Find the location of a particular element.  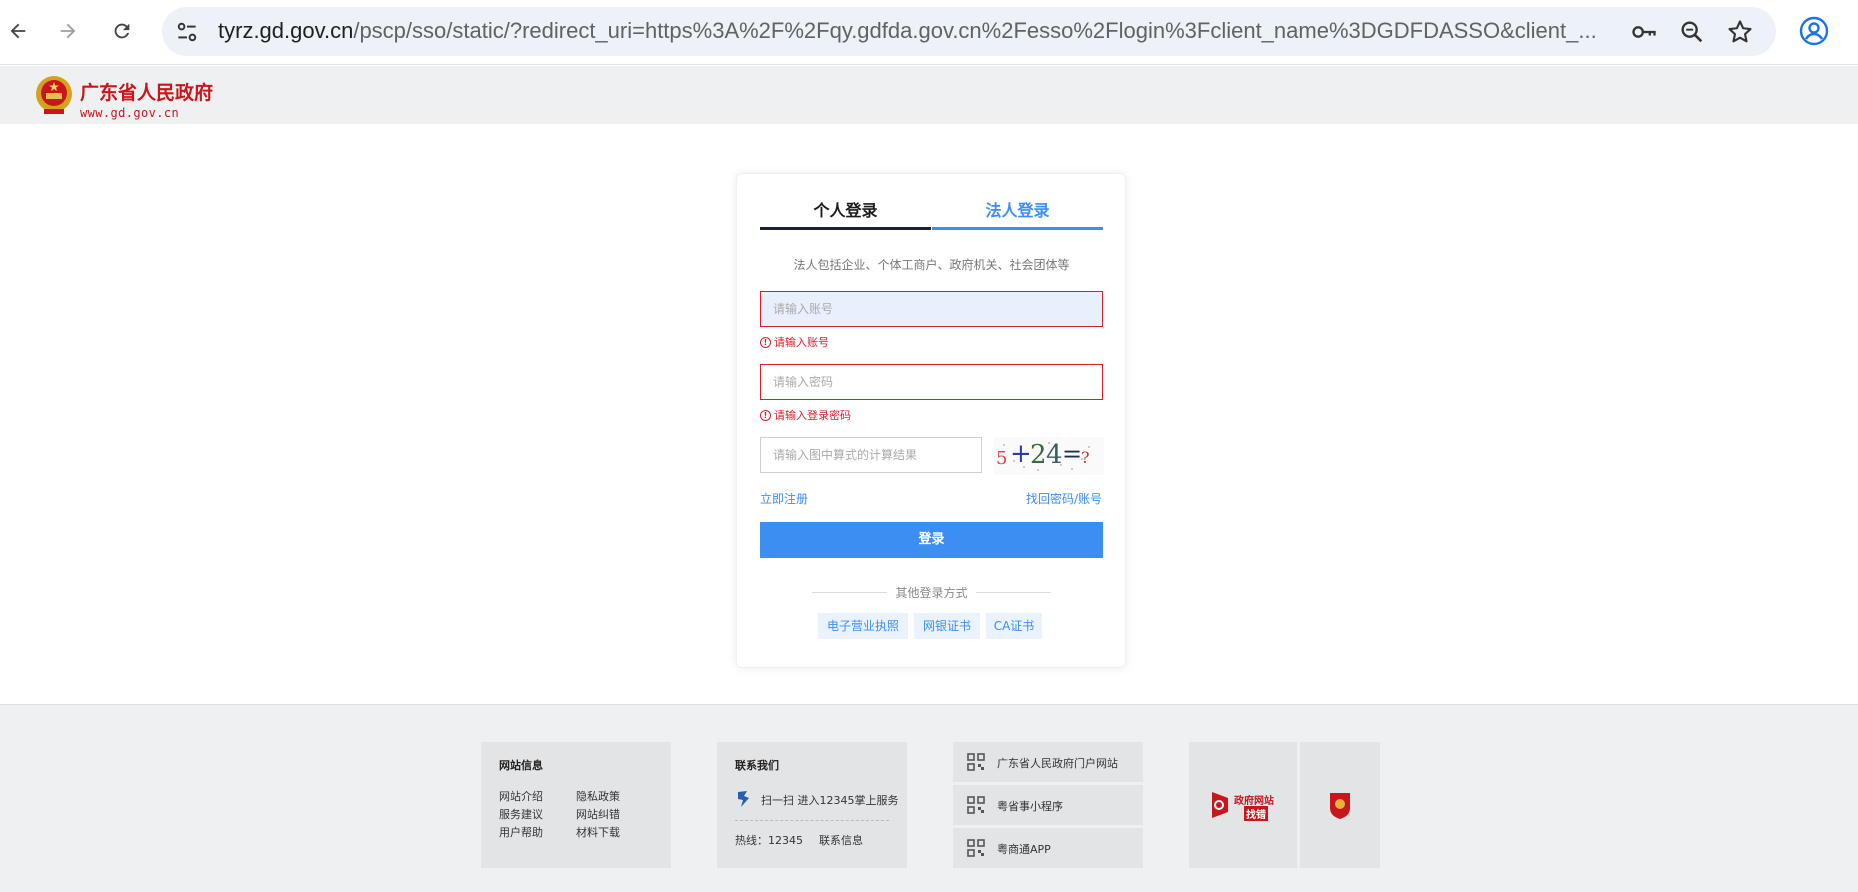

tab-personal-login: 个人登录 is located at coordinates (845, 212).